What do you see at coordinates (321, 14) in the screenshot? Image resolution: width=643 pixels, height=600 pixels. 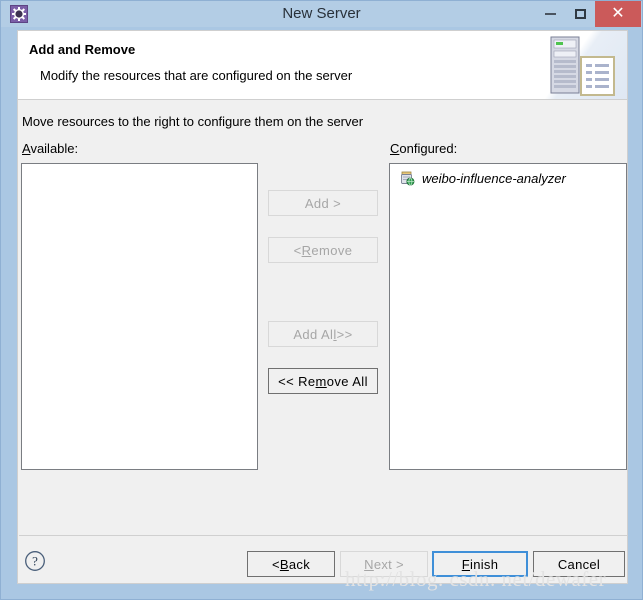 I see `title-bar: New Server ✕` at bounding box center [321, 14].